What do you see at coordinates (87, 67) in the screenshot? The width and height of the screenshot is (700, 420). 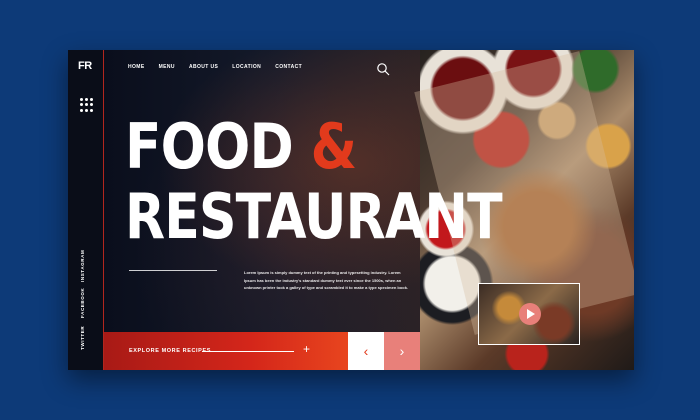 I see `logo: FR` at bounding box center [87, 67].